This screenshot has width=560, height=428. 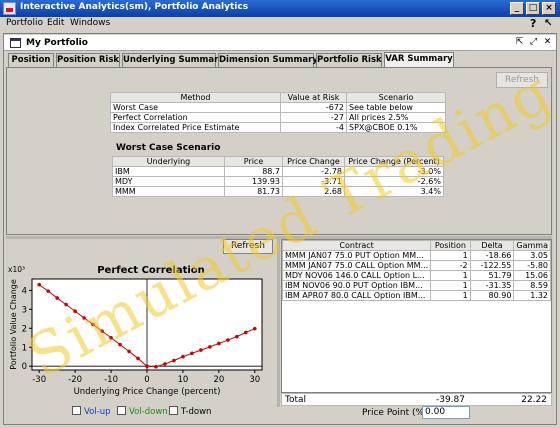 I want to click on table-row: Perfect Correlation -27 All prices 2.5%, so click(x=278, y=117).